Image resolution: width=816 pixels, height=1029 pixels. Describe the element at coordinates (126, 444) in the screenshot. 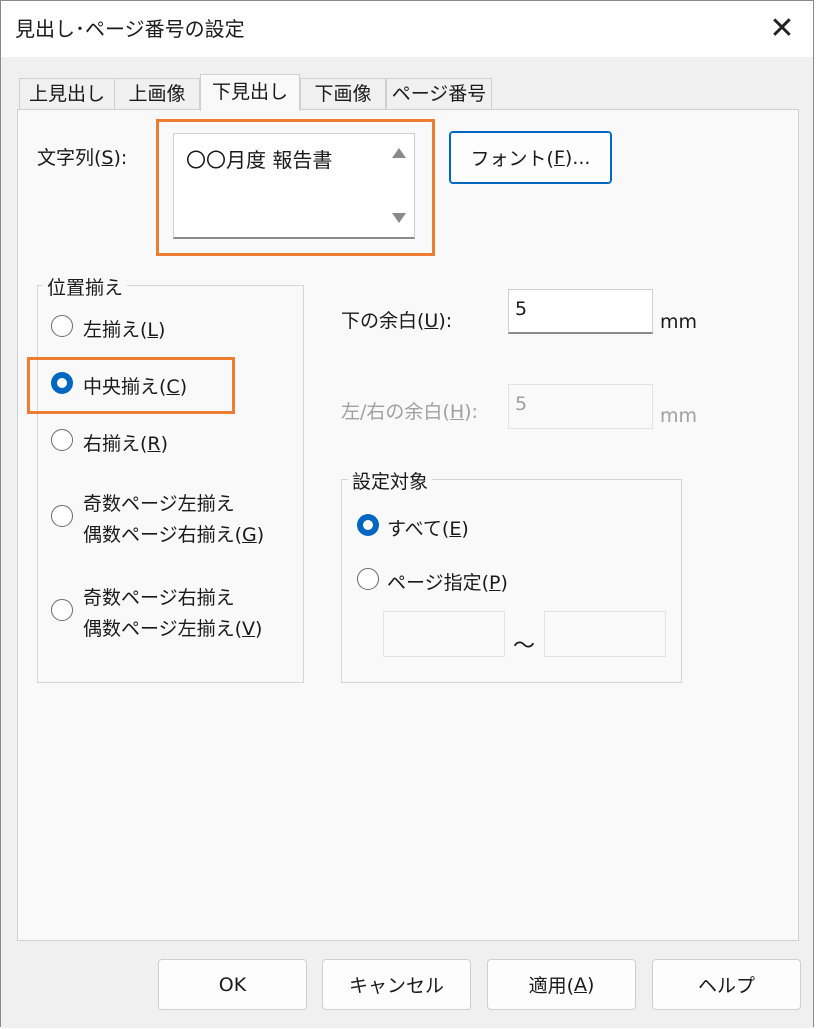

I see `align-right-label: 右揃え(R)` at that location.